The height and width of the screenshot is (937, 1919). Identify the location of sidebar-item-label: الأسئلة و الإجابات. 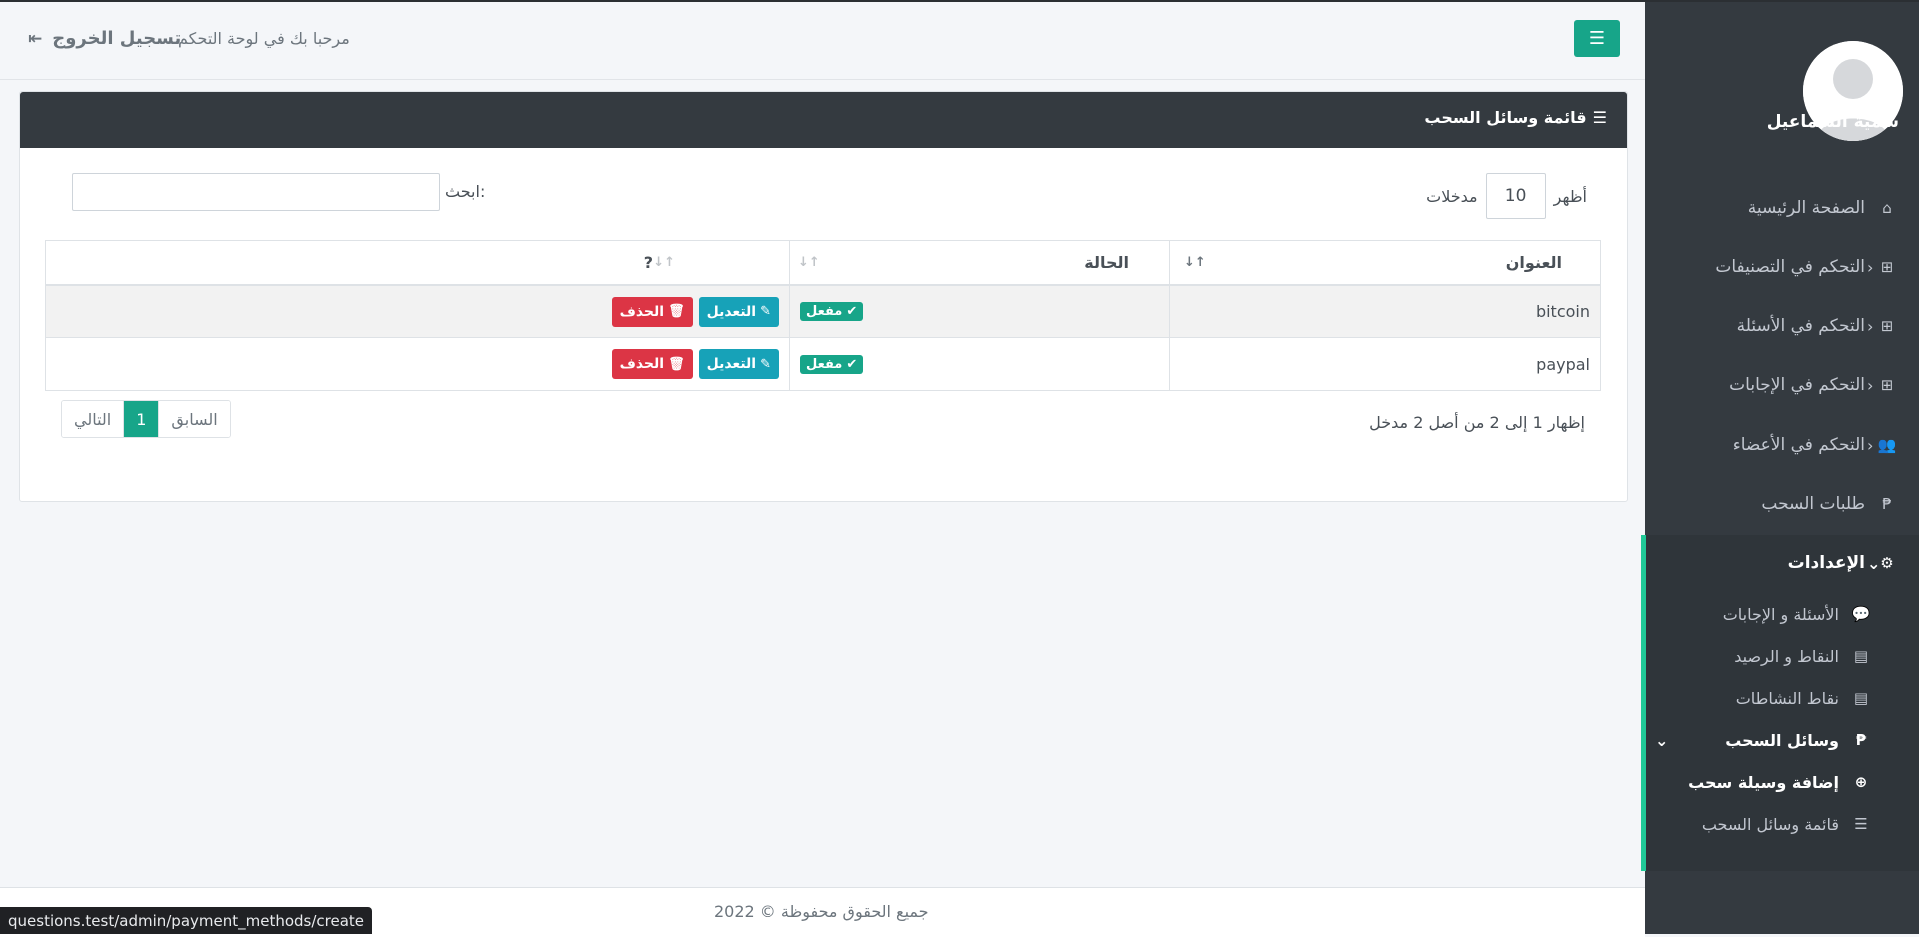
(1780, 614).